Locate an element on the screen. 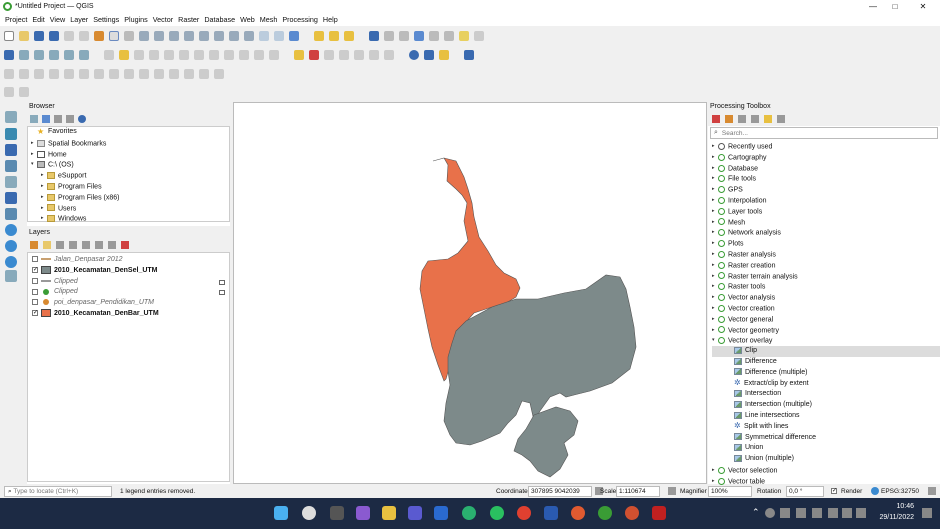 The width and height of the screenshot is (940, 529). new-map-view-icon is located at coordinates (264, 35).